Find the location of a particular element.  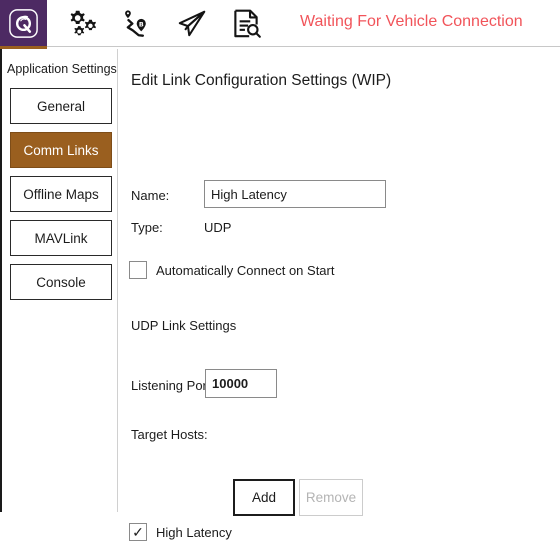

checkbox-box-icon is located at coordinates (138, 270).